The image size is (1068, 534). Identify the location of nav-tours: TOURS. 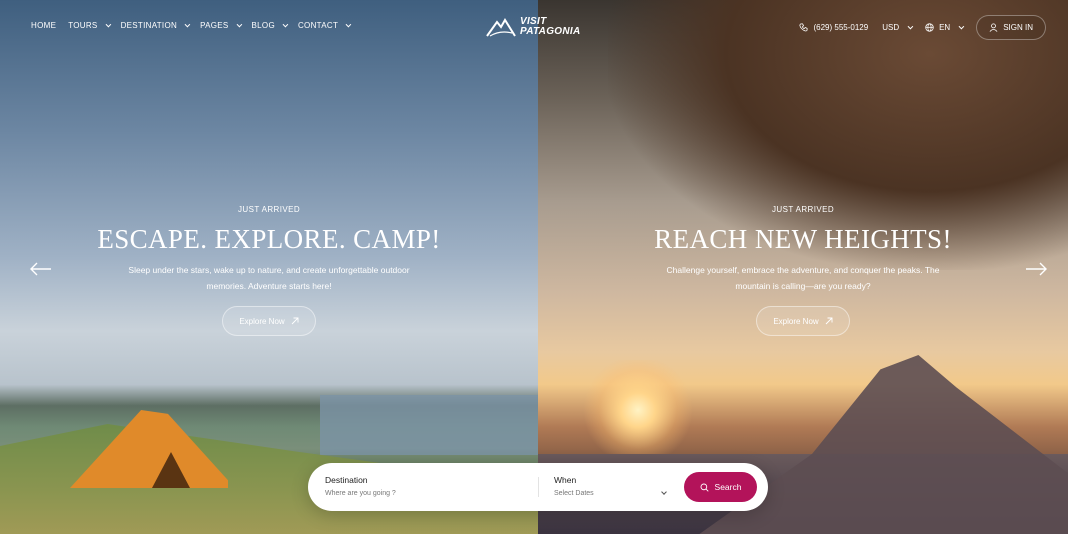
(89, 25).